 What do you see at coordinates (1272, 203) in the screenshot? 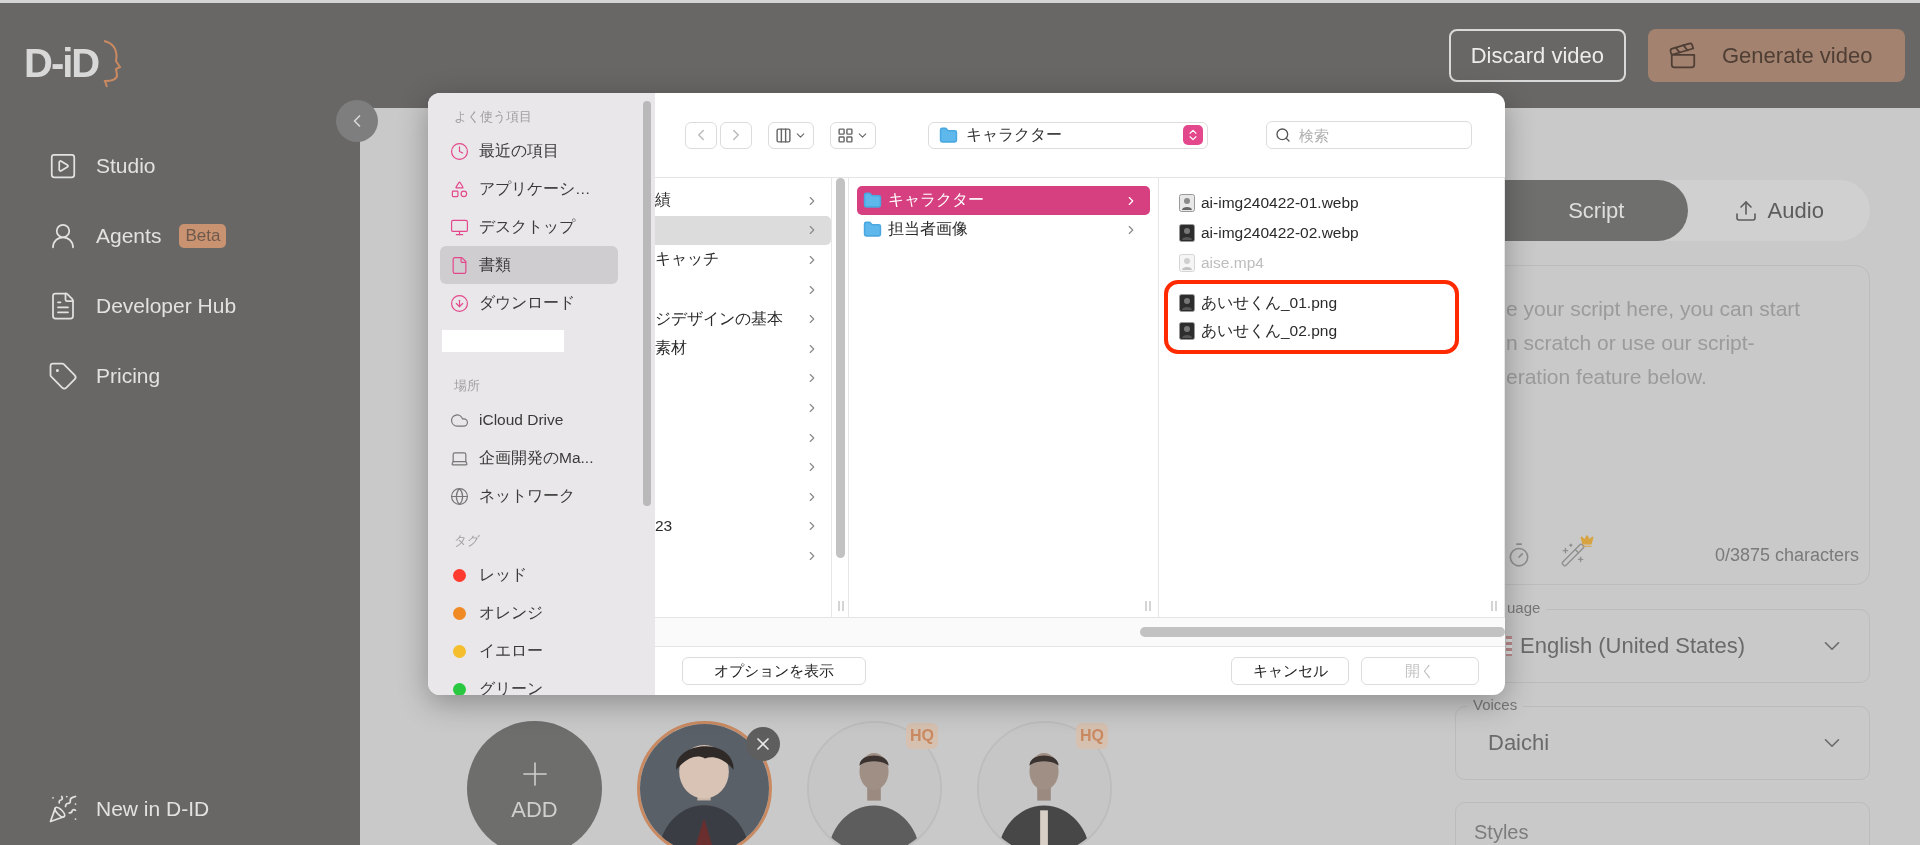
I see `file-row: ai-img240422-01.webp` at bounding box center [1272, 203].